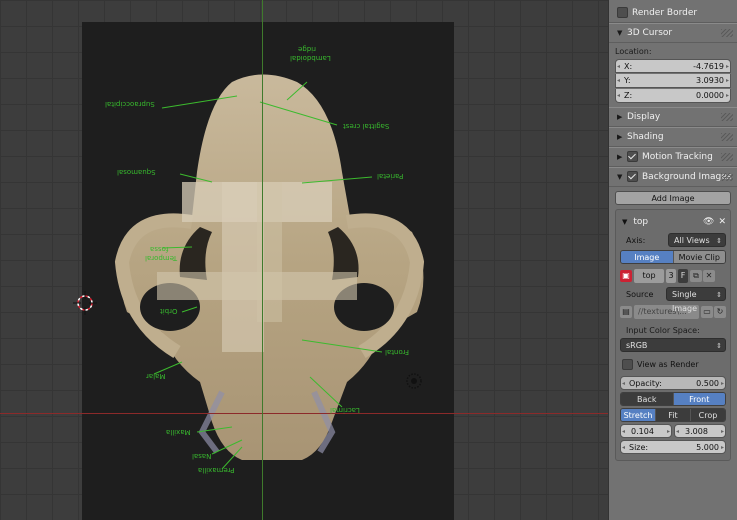 The image size is (737, 520). Describe the element at coordinates (640, 294) in the screenshot. I see `source-label: Source` at that location.